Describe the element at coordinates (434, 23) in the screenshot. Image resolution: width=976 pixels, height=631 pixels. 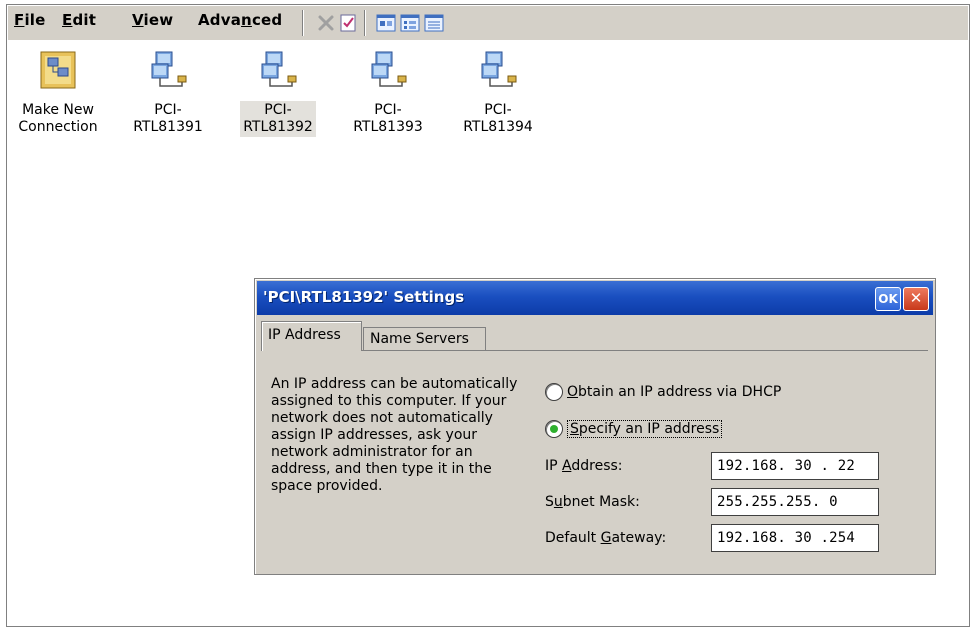
I see `details-view-icon` at that location.